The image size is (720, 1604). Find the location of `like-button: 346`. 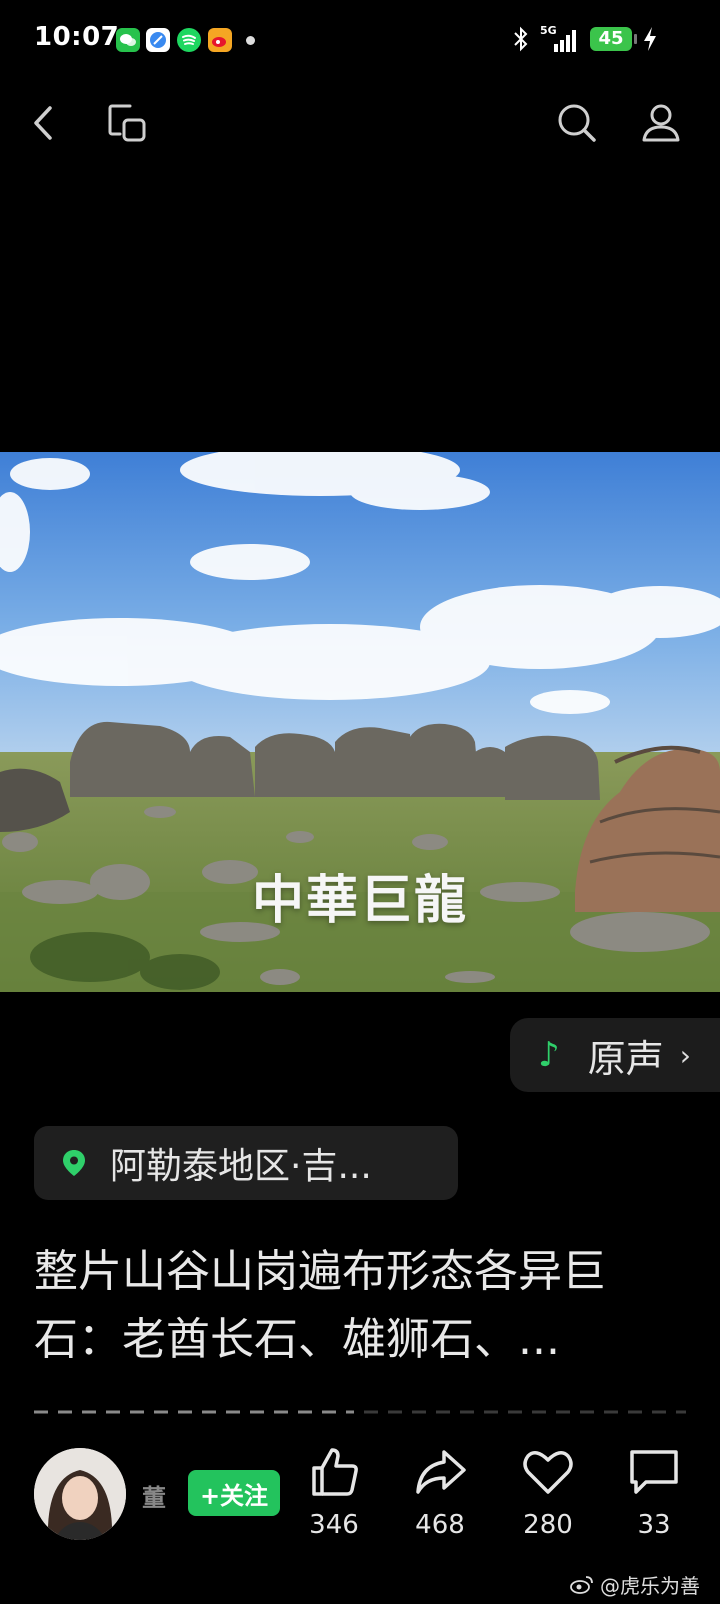

like-button: 346 is located at coordinates (334, 1492).